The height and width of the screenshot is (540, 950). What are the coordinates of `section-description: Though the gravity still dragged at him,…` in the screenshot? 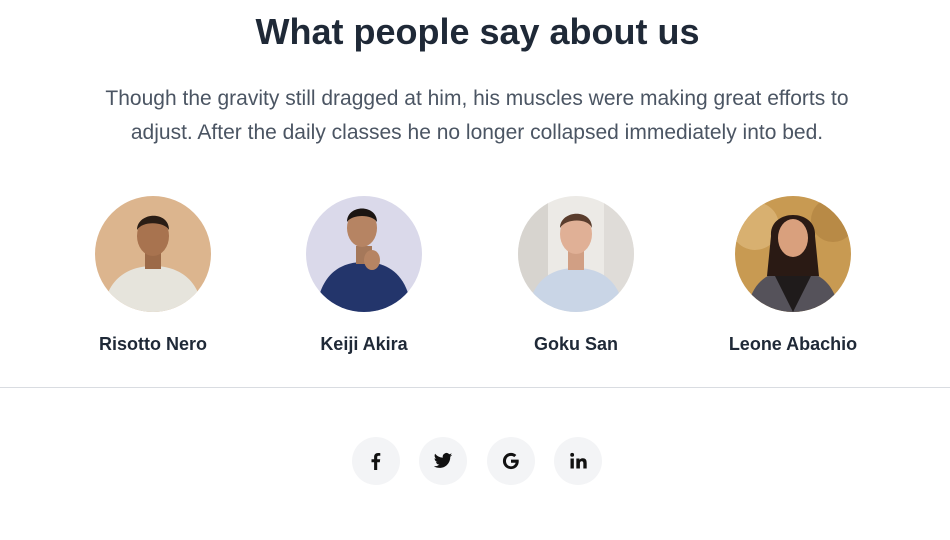 It's located at (477, 115).